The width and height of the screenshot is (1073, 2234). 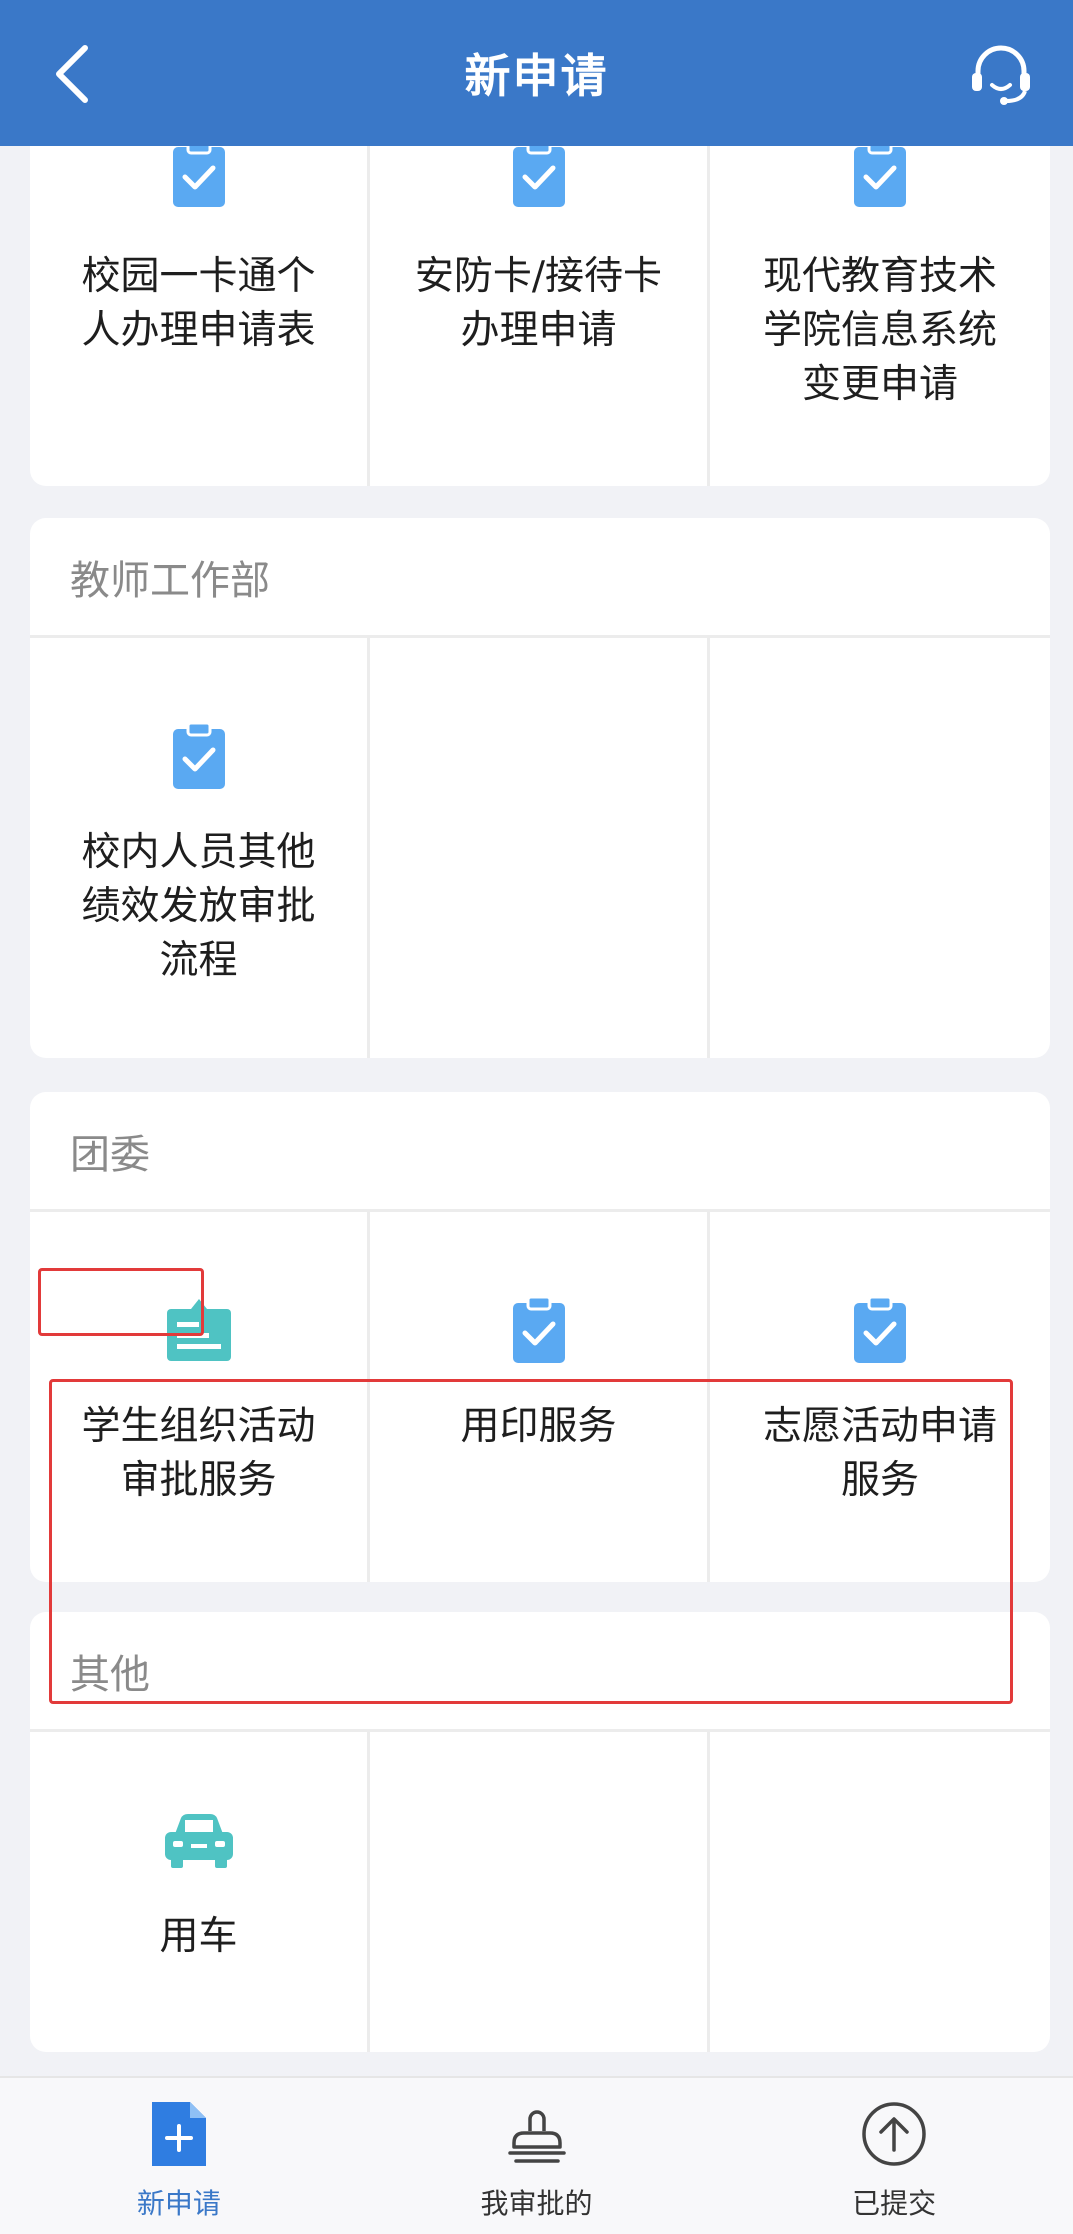 I want to click on application-label: 用车, so click(x=198, y=1936).